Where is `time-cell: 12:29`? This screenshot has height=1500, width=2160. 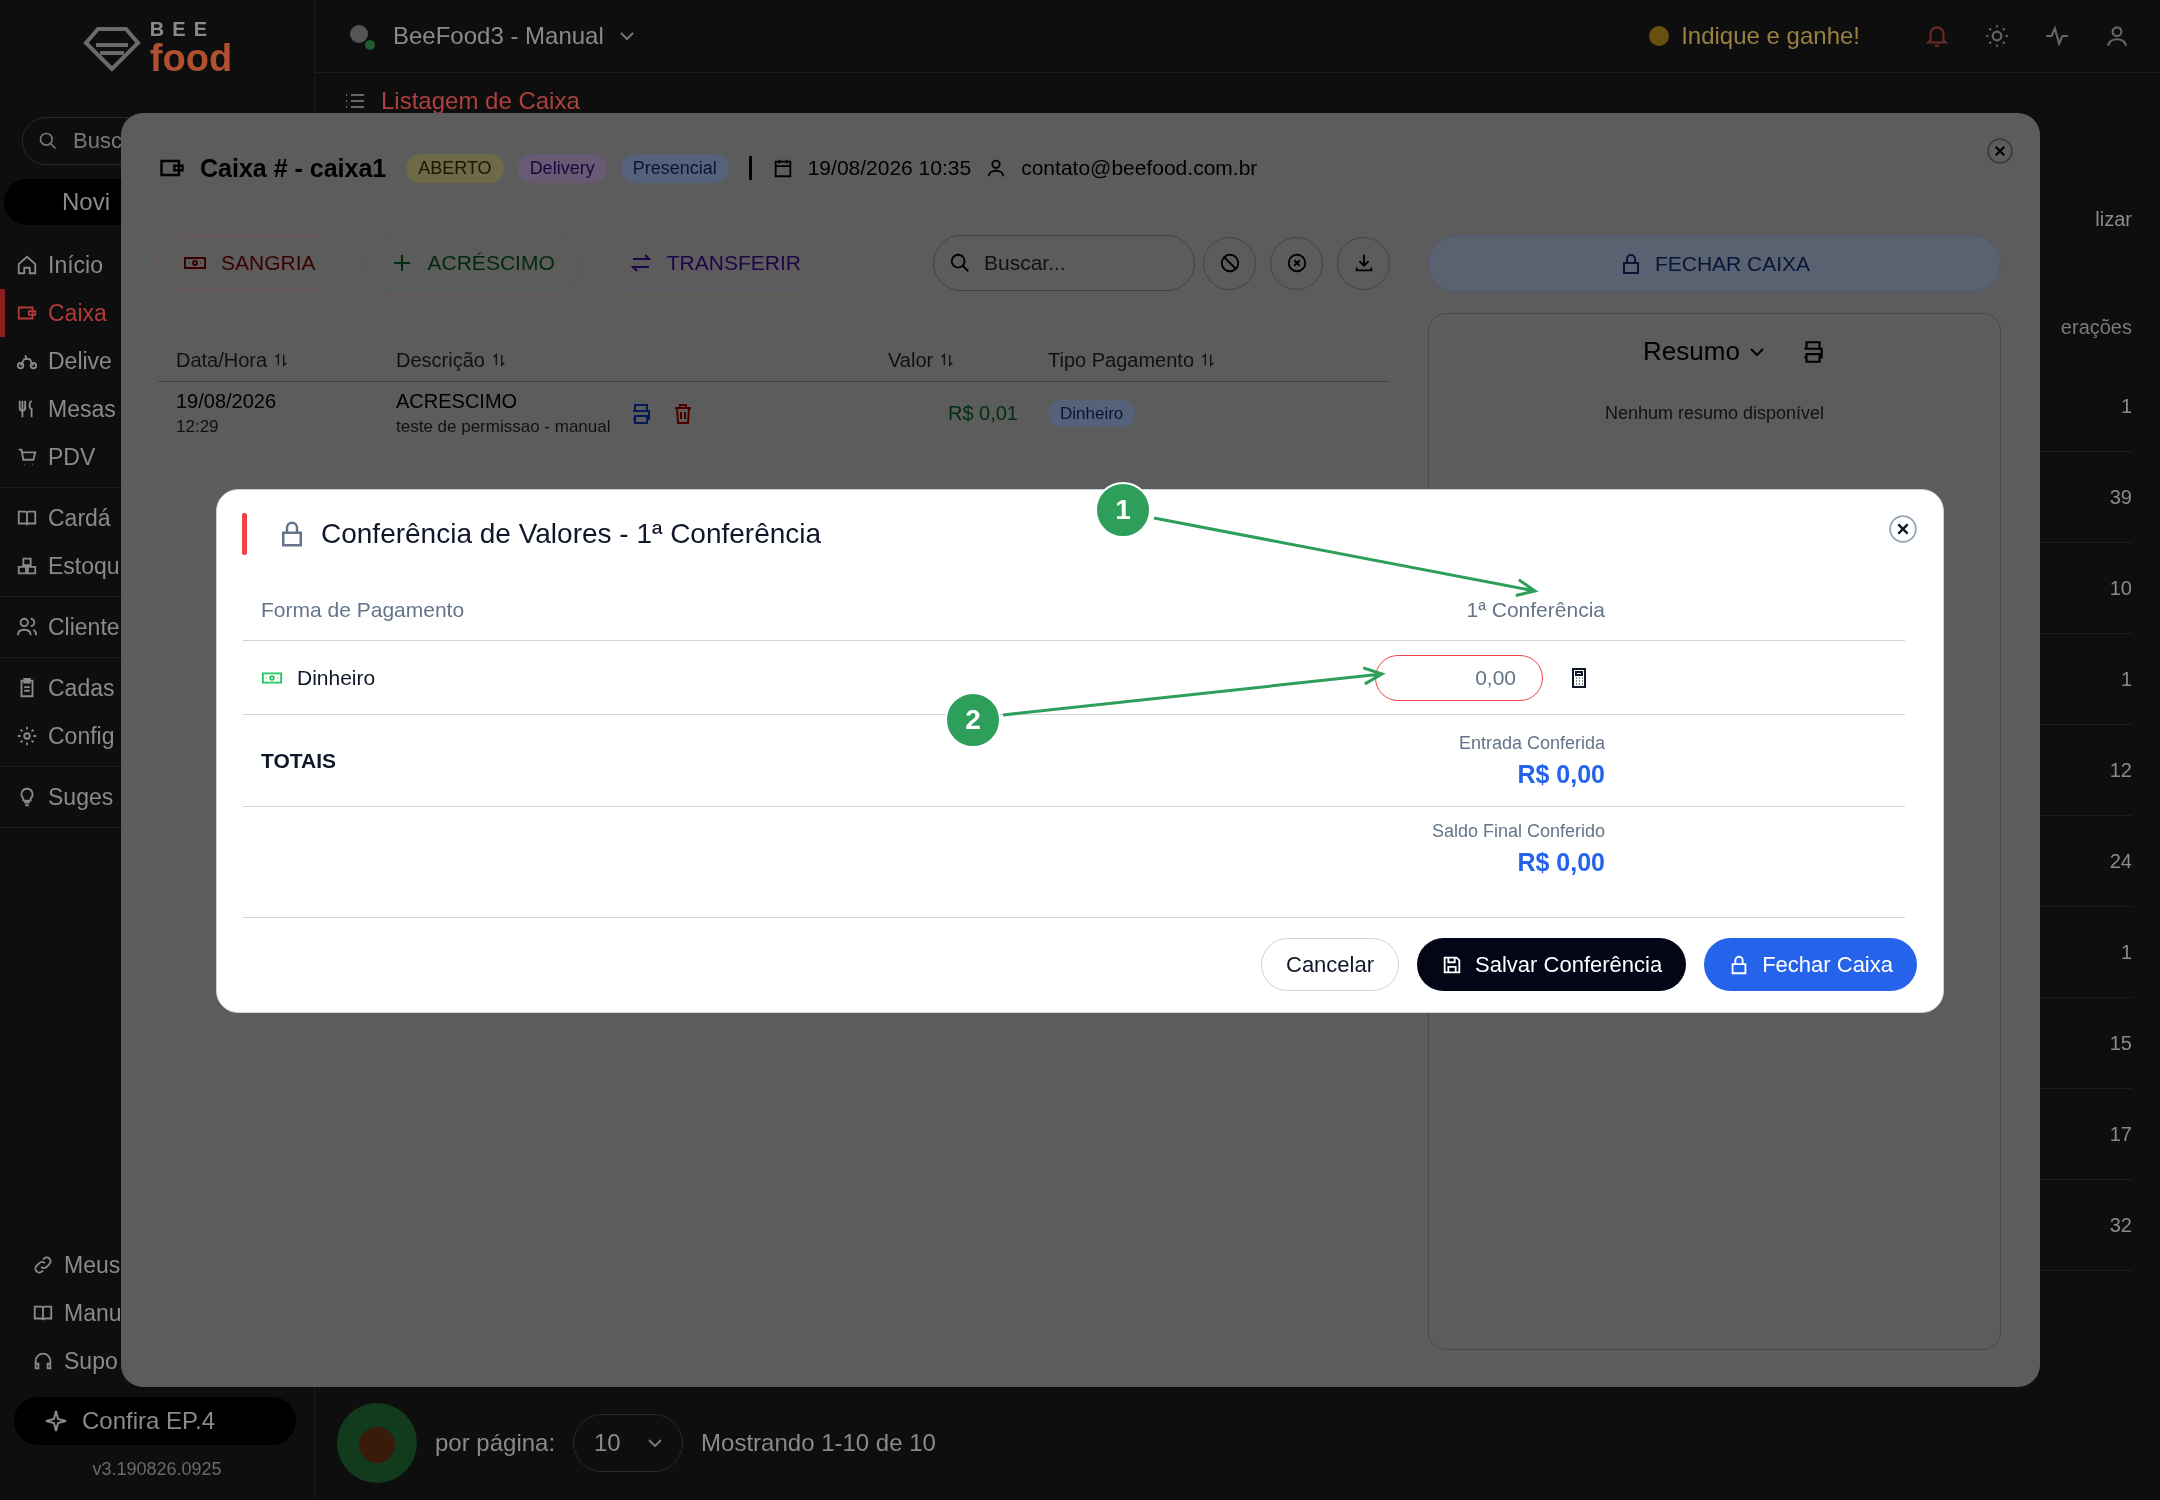 time-cell: 12:29 is located at coordinates (197, 427).